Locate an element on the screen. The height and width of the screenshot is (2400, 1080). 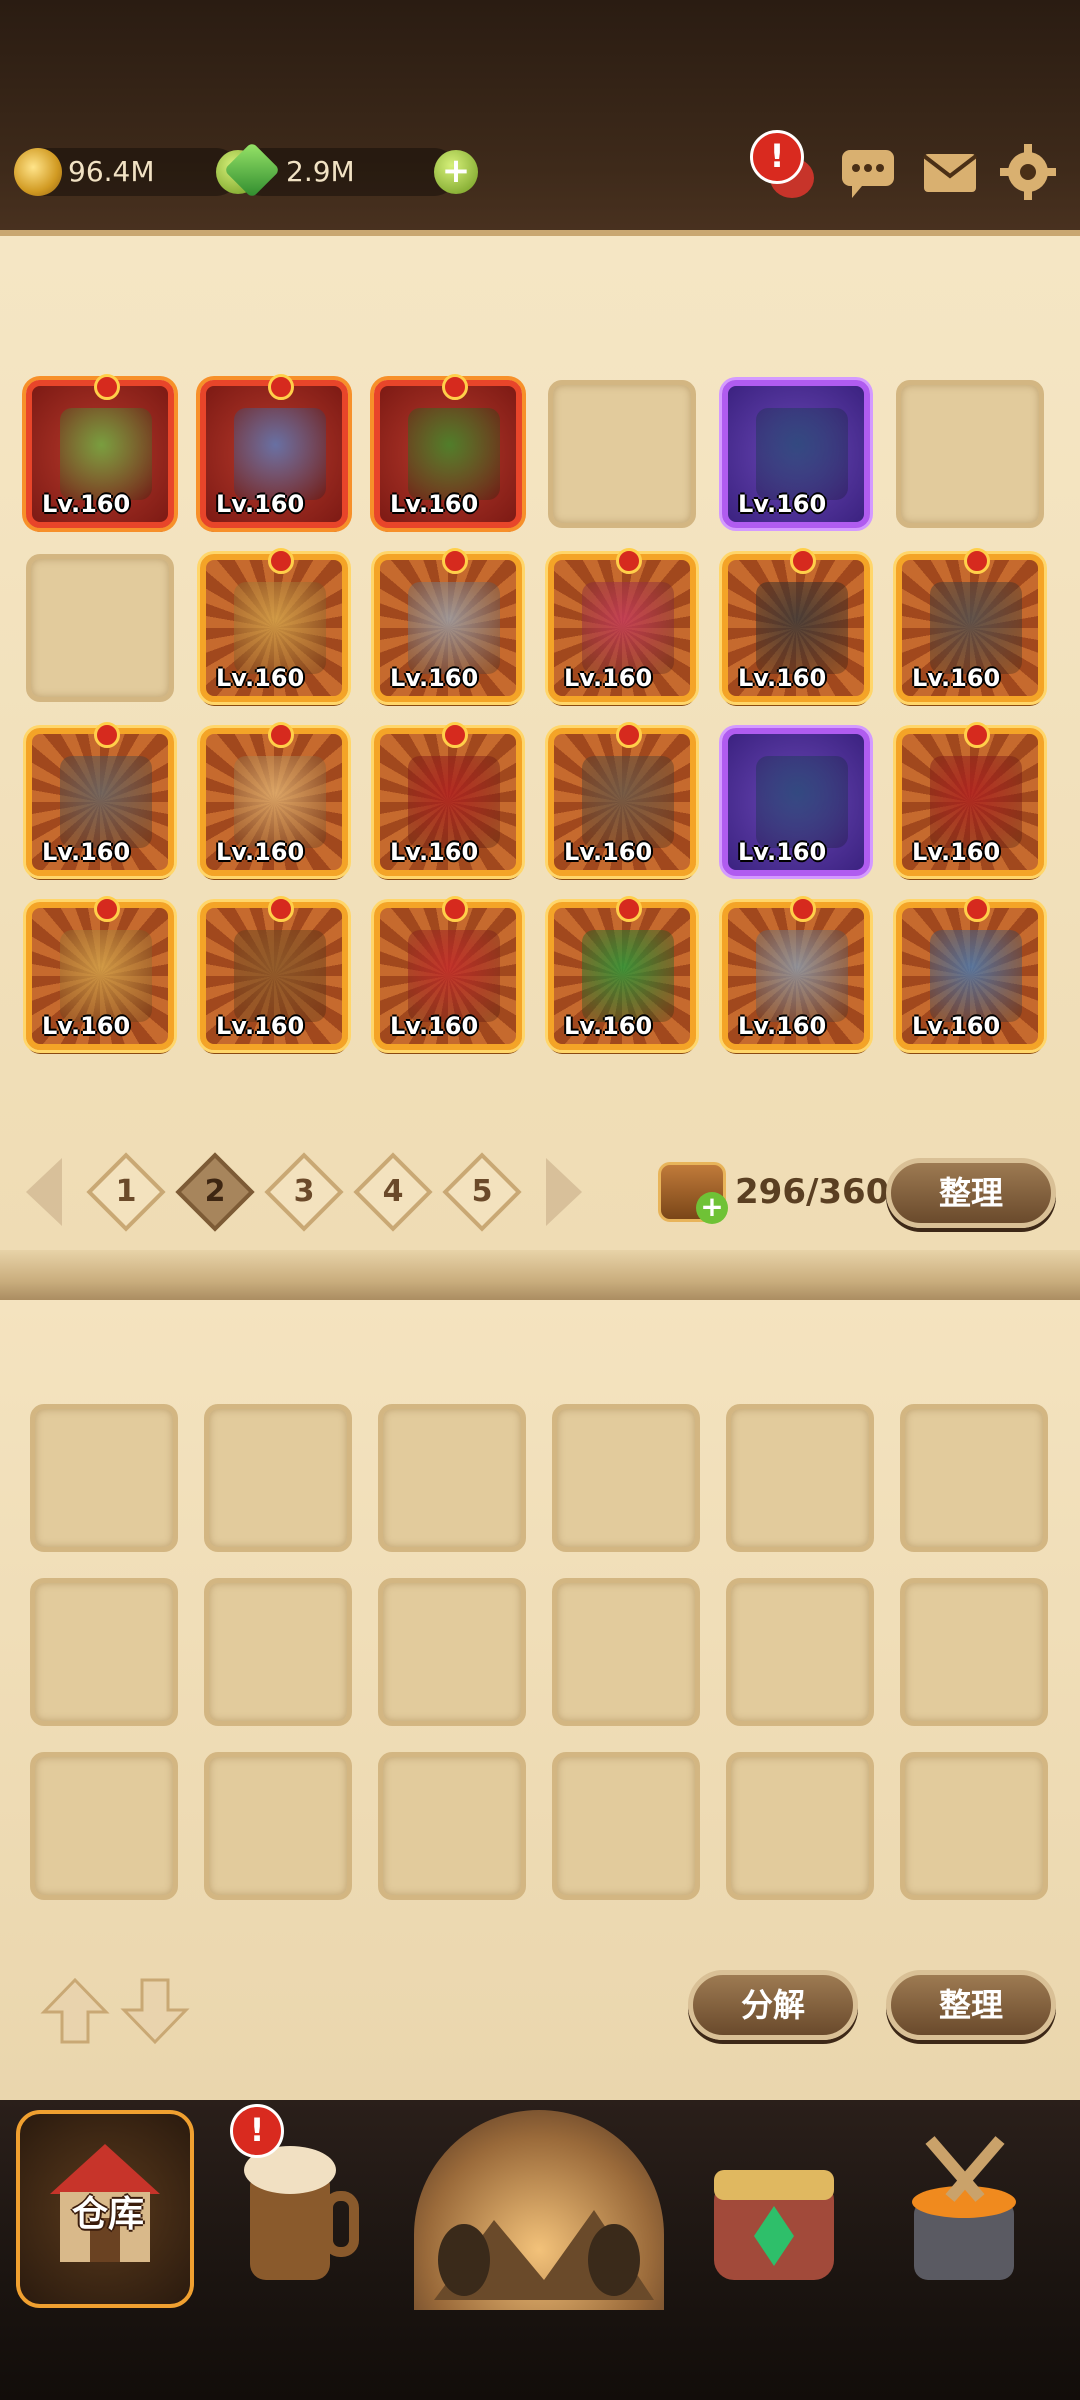
next-page-button is located at coordinates (564, 1192).